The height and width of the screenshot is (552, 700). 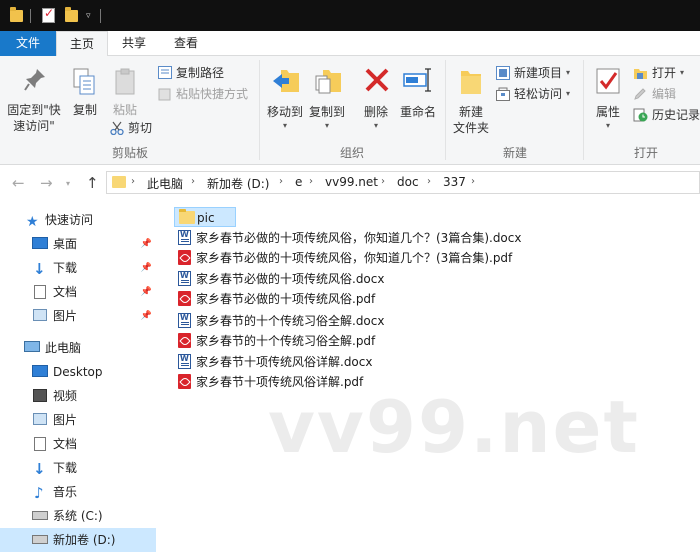 I want to click on breadcrumb-this-pc: 此电脑, so click(x=165, y=183).